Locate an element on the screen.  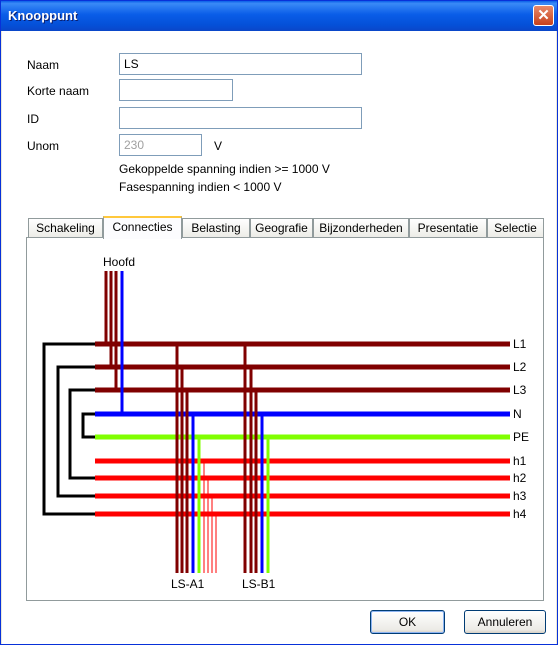
bus-label-l1: L1 is located at coordinates (520, 344).